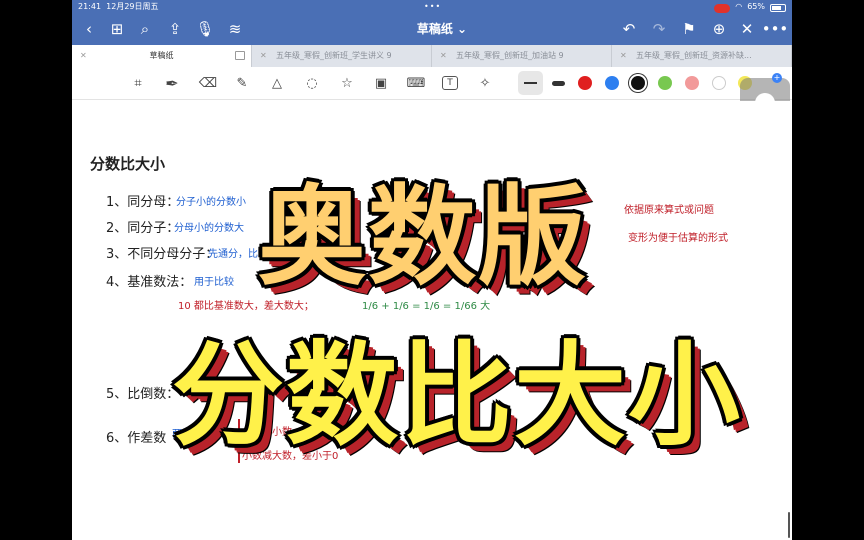 This screenshot has height=540, width=864. What do you see at coordinates (145, 29) in the screenshot?
I see `search-icon: ⌕` at bounding box center [145, 29].